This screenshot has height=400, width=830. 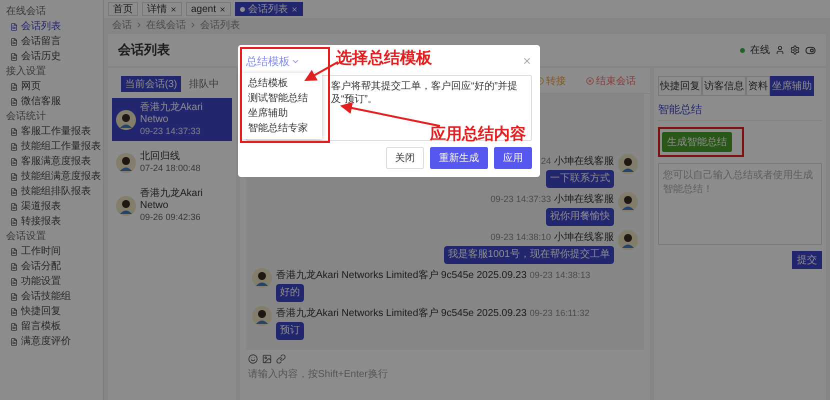 I want to click on sidebar-item: 会话分配, so click(x=54, y=266).